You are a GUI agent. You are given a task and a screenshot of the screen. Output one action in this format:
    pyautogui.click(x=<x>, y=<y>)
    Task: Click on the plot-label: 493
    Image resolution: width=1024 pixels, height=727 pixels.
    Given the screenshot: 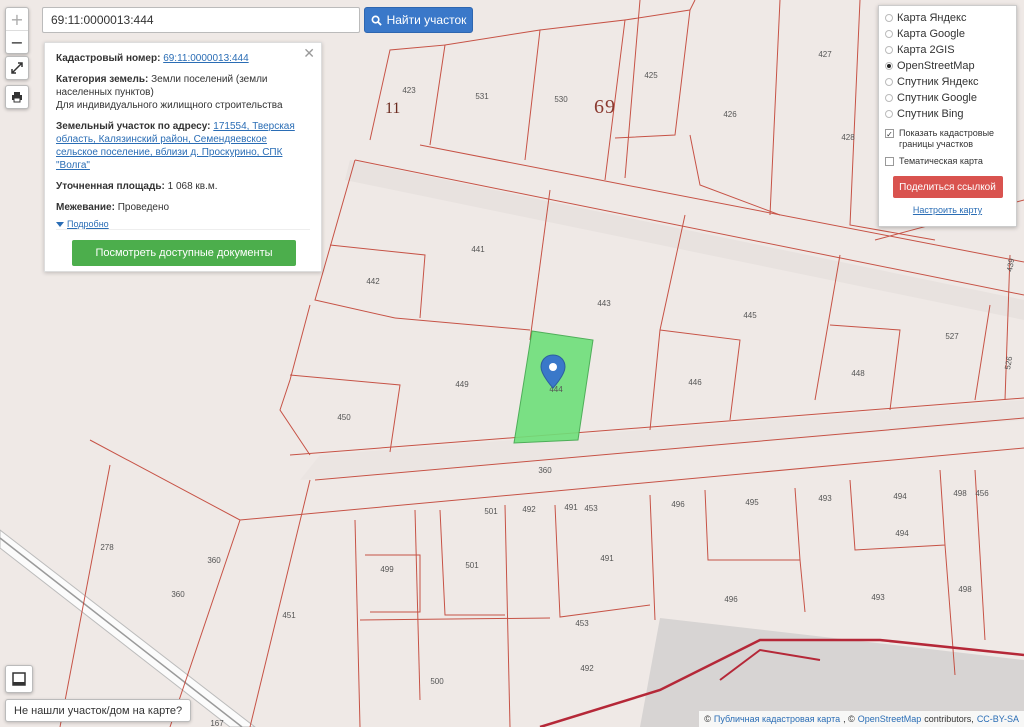 What is the action you would take?
    pyautogui.click(x=878, y=597)
    